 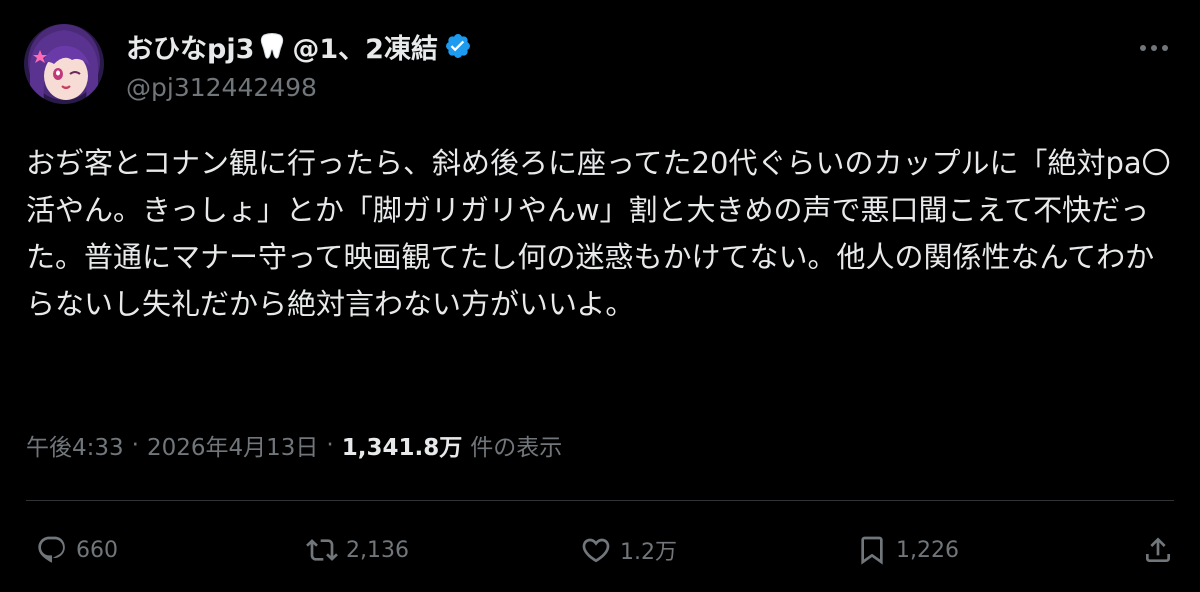 What do you see at coordinates (927, 550) in the screenshot?
I see `bookmark-count: 1,226` at bounding box center [927, 550].